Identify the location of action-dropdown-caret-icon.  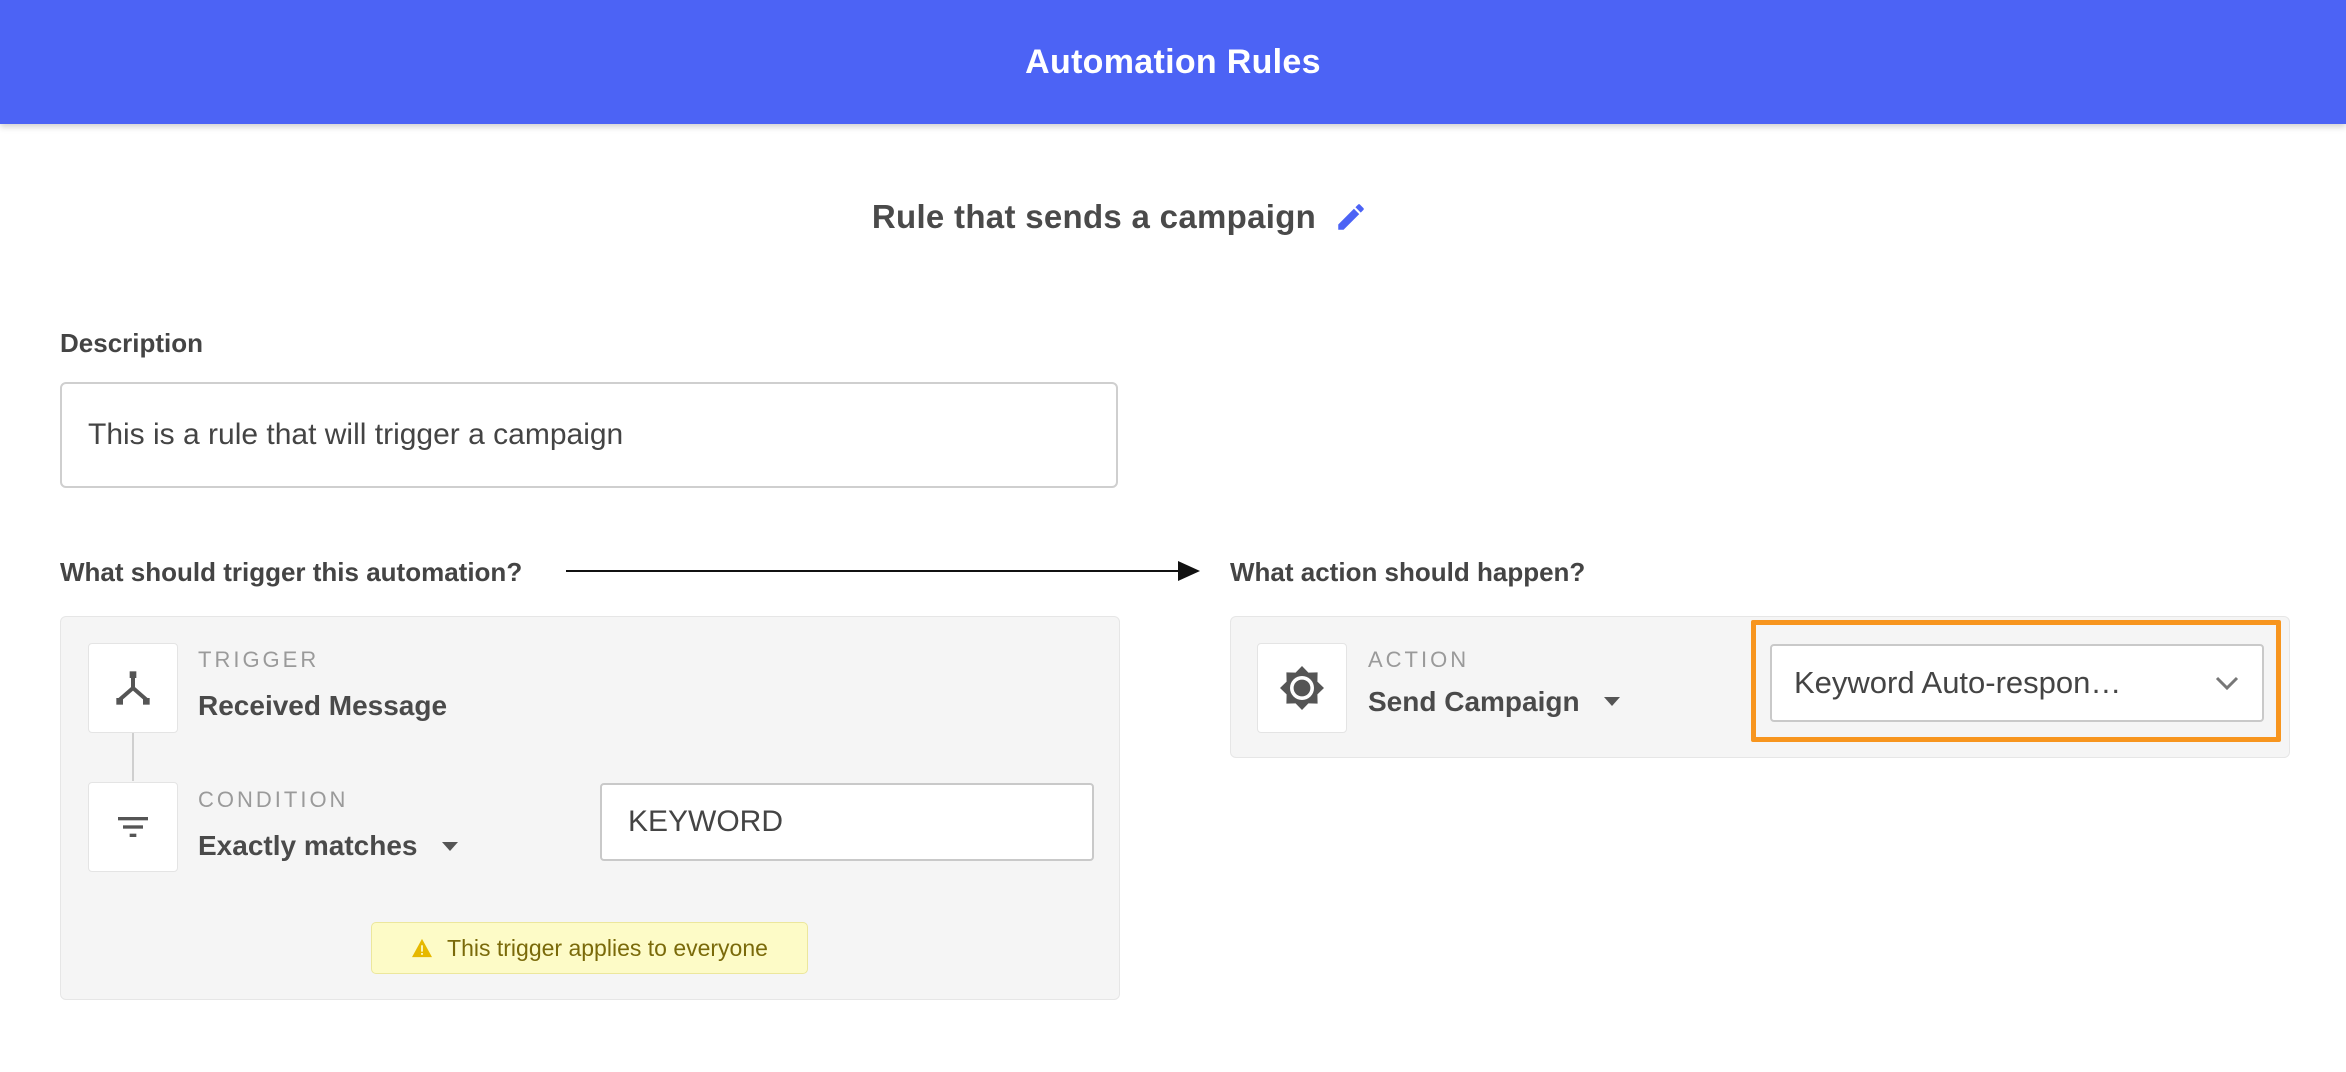
(1612, 701).